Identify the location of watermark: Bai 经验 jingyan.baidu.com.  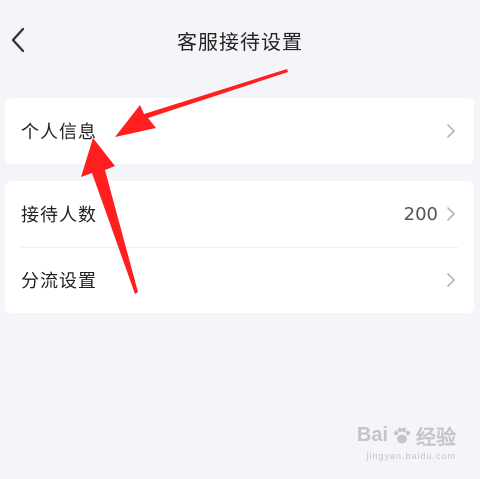
(406, 441).